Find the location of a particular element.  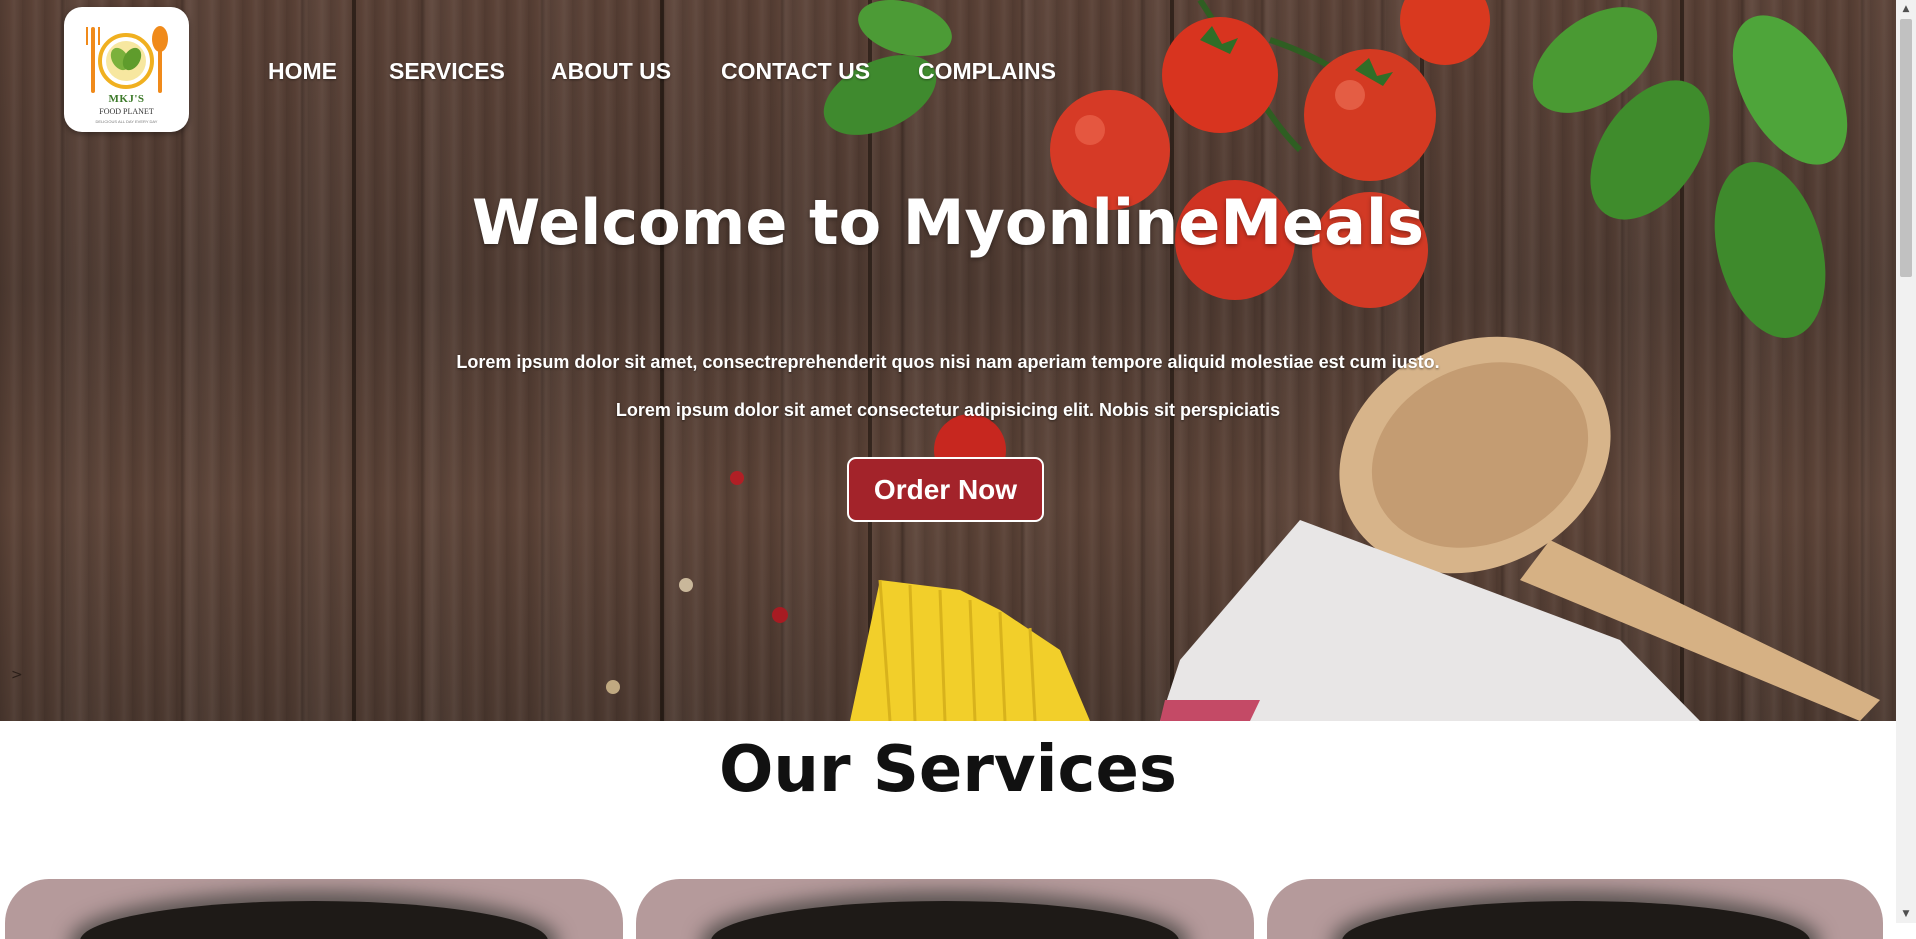

hero-title: Welcome to MyonlineMeals is located at coordinates (948, 222).